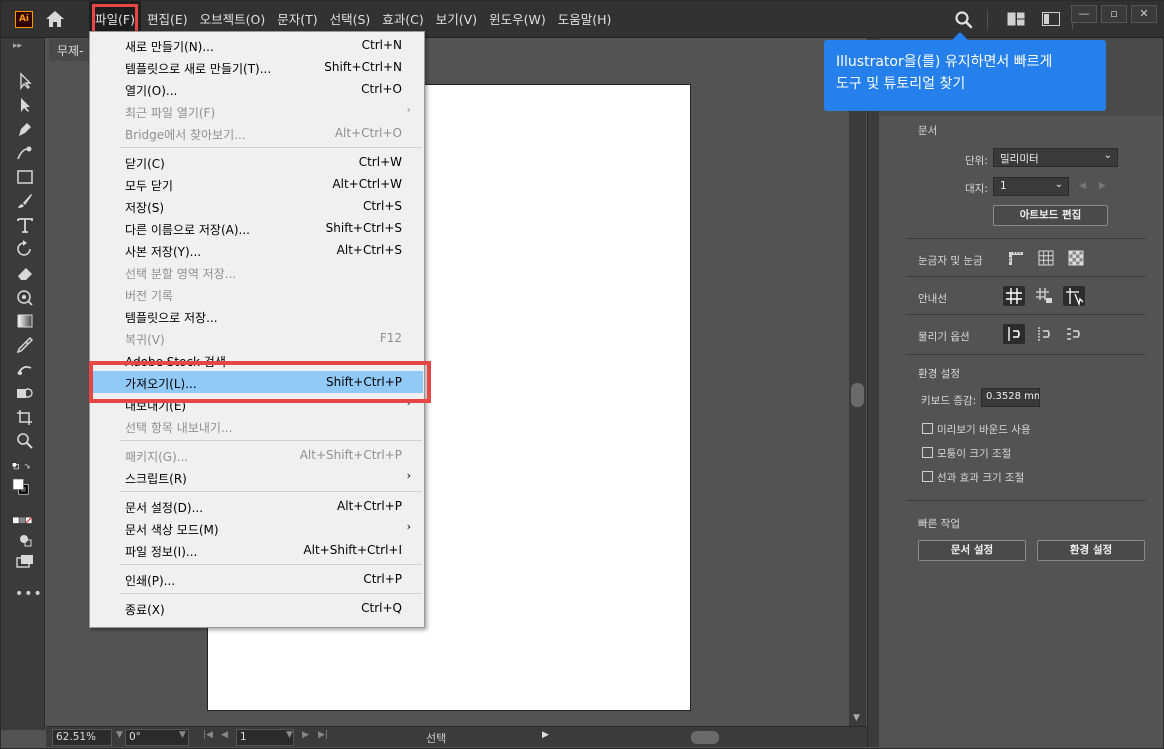  Describe the element at coordinates (149, 186) in the screenshot. I see `menu-item-label: 모두 닫기` at that location.